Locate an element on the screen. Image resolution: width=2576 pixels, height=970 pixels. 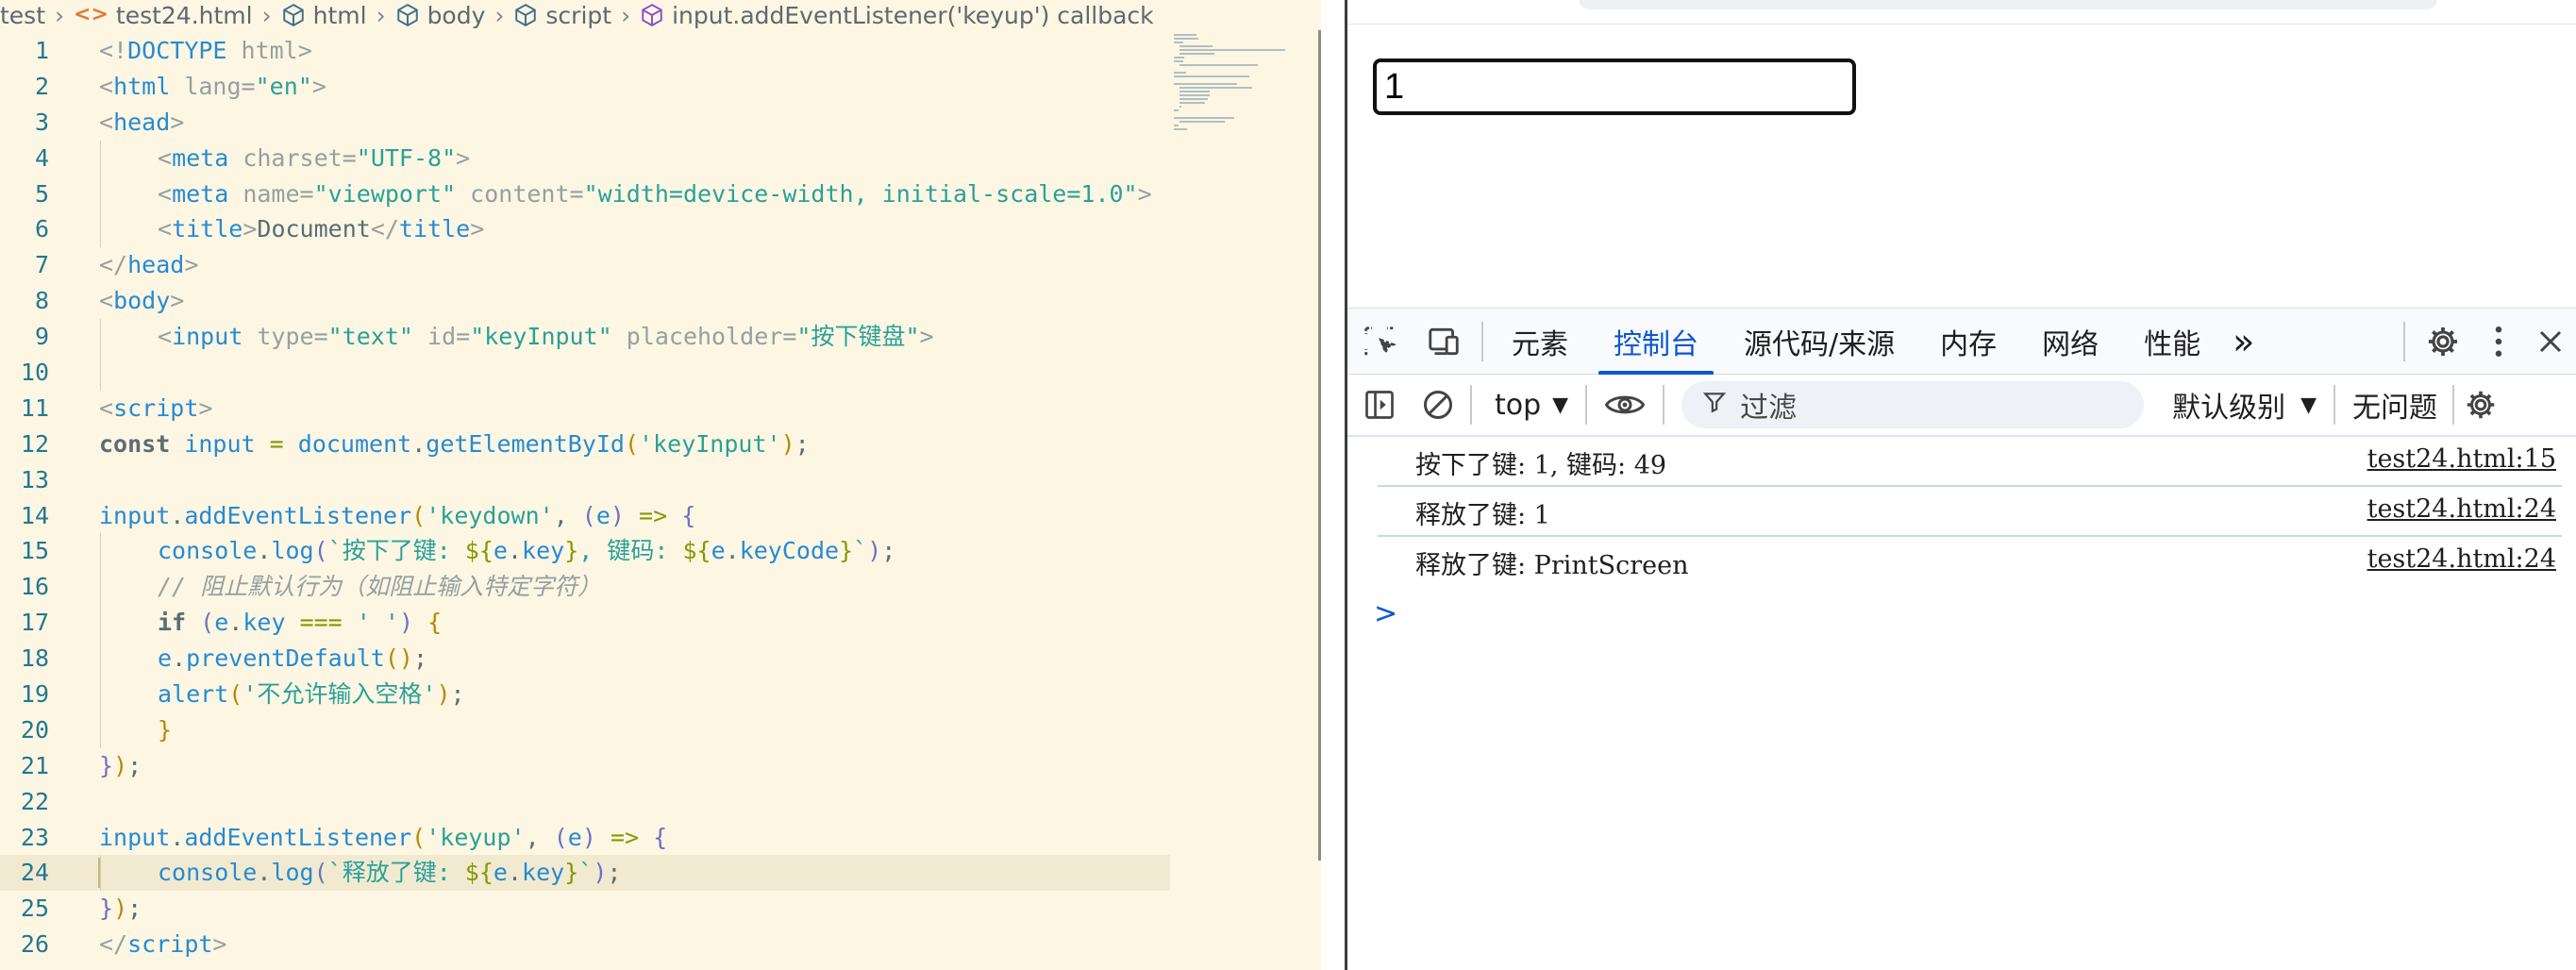
code-line: 10 is located at coordinates (585, 373).